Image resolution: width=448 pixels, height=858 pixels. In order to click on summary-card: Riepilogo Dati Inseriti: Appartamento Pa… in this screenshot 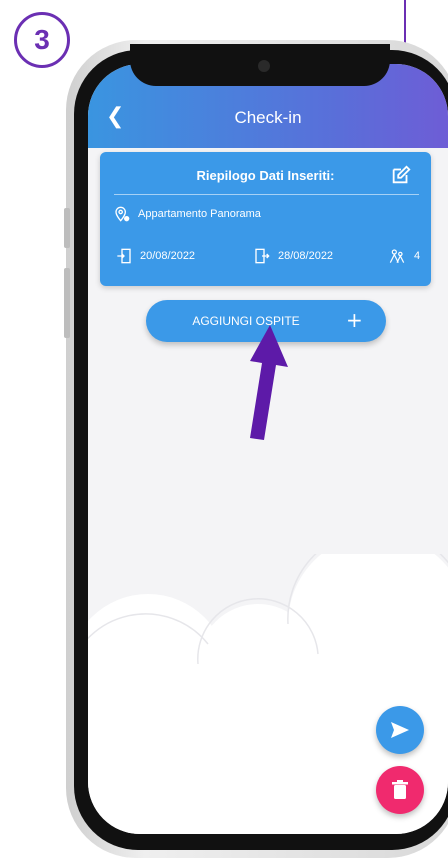, I will do `click(265, 219)`.